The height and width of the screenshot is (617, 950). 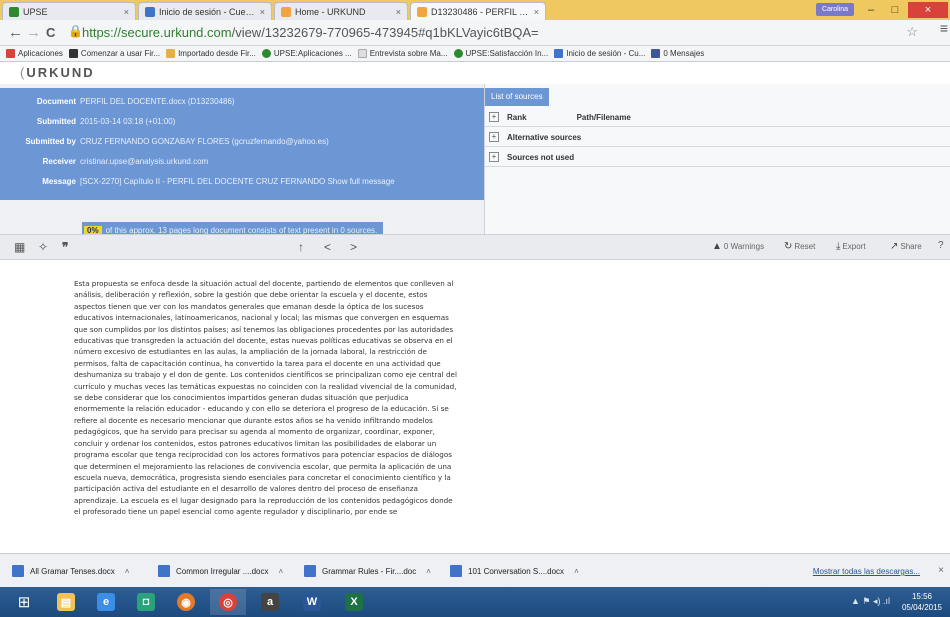 What do you see at coordinates (895, 10) in the screenshot?
I see `maximize-button: □` at bounding box center [895, 10].